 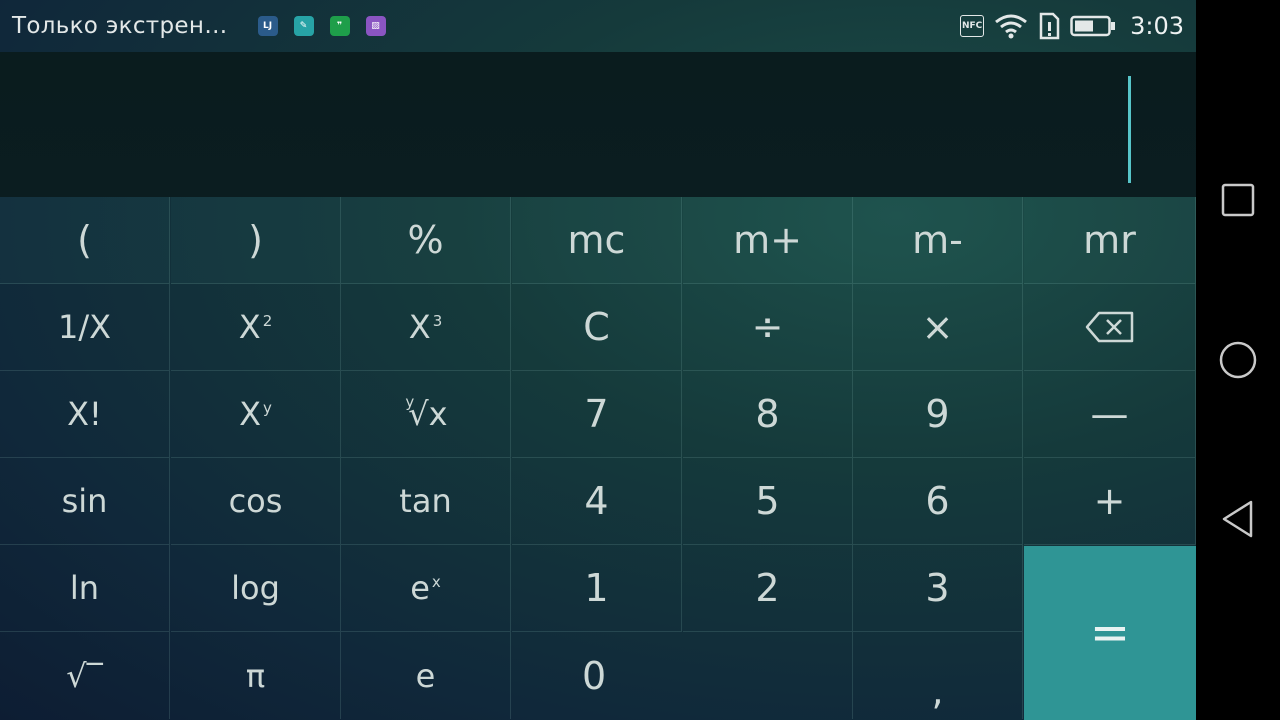 What do you see at coordinates (436, 582) in the screenshot?
I see `key-superscript: x` at bounding box center [436, 582].